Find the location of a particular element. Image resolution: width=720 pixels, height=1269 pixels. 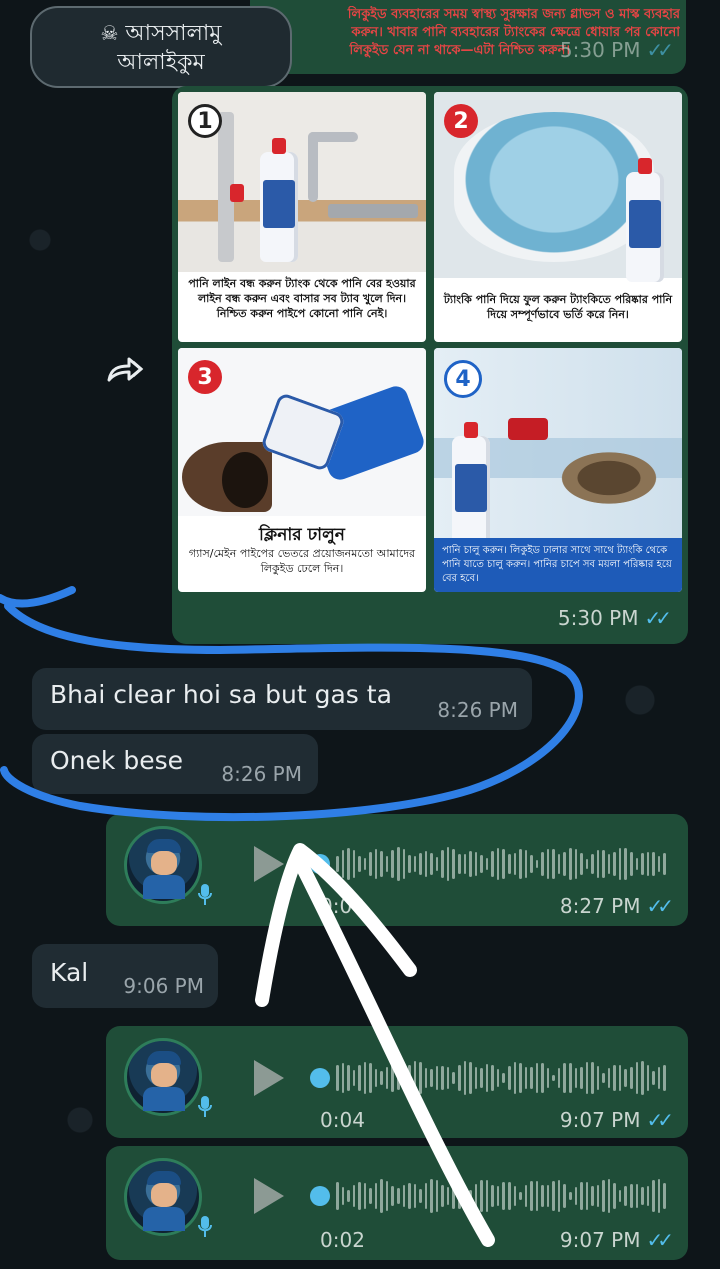

floating-pill: ☠ আসসালামু আলাইকুম is located at coordinates (161, 47).